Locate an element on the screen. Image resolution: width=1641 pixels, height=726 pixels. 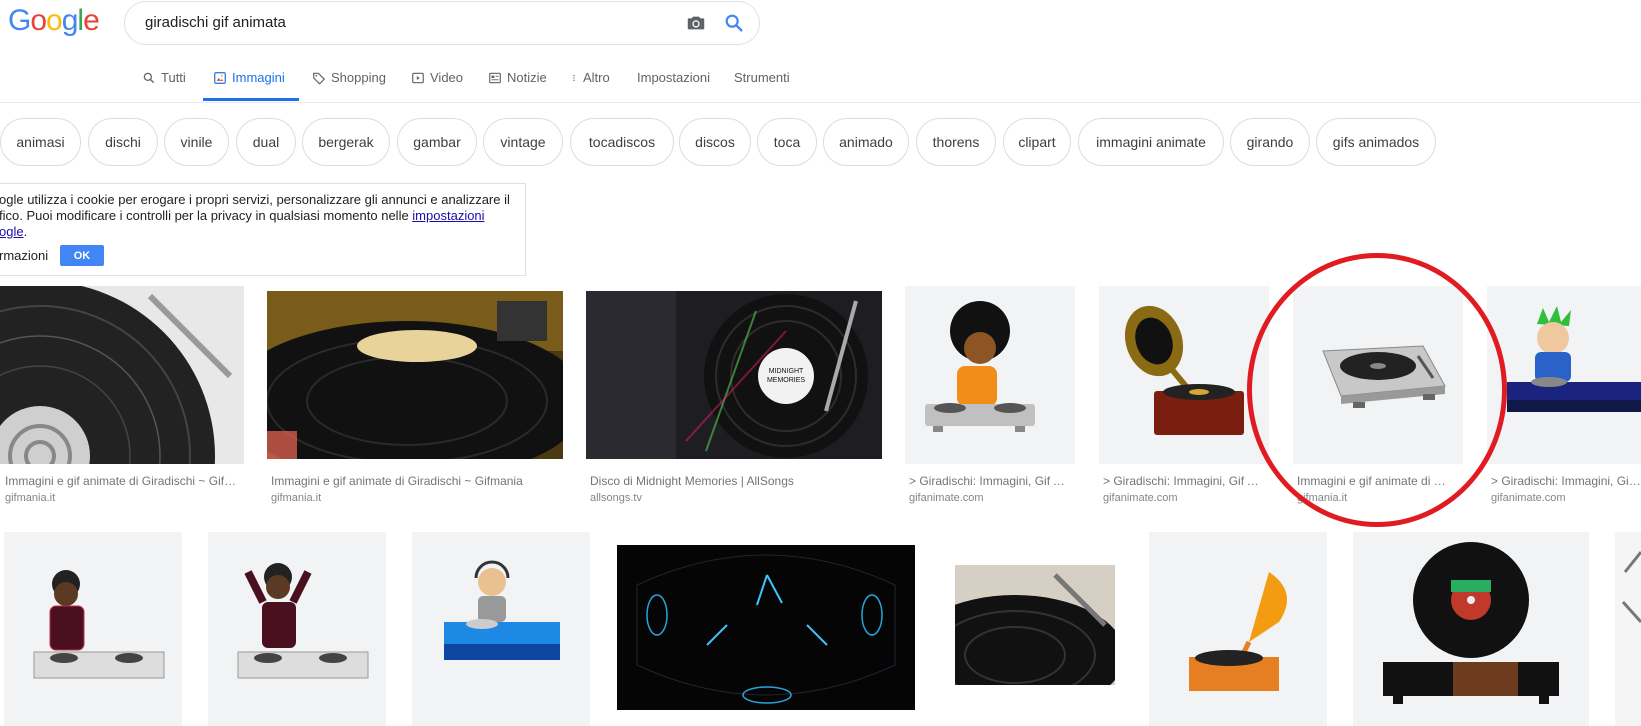
chip-thorens: thorens is located at coordinates (956, 142).